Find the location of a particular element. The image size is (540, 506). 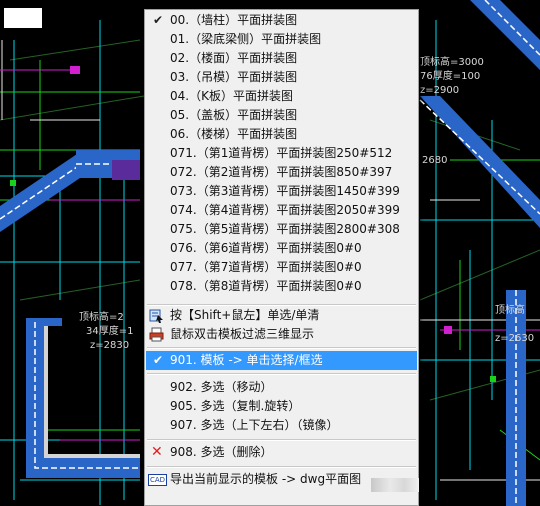

menu-item-drawing: ✔ 00.（墙柱）平面拼装图 is located at coordinates (281, 20).